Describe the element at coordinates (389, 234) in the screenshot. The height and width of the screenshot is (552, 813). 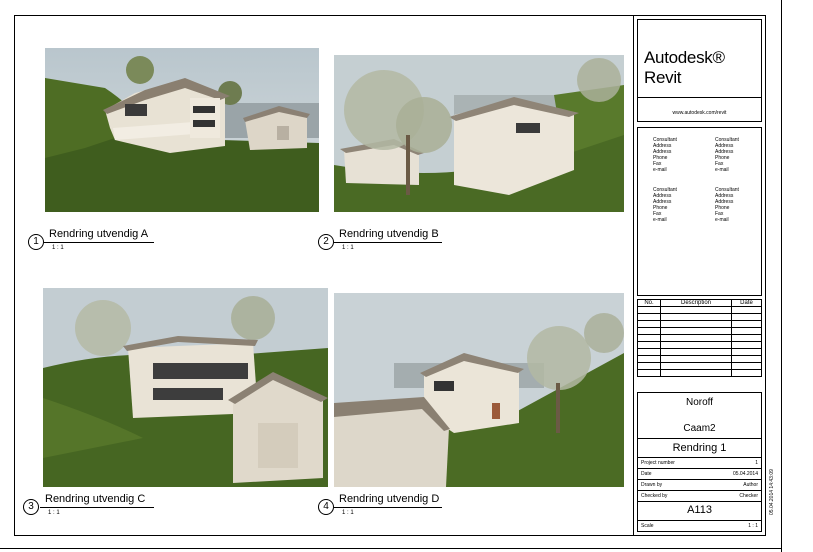
I see `view-title-2: Rendring utvendig B` at that location.